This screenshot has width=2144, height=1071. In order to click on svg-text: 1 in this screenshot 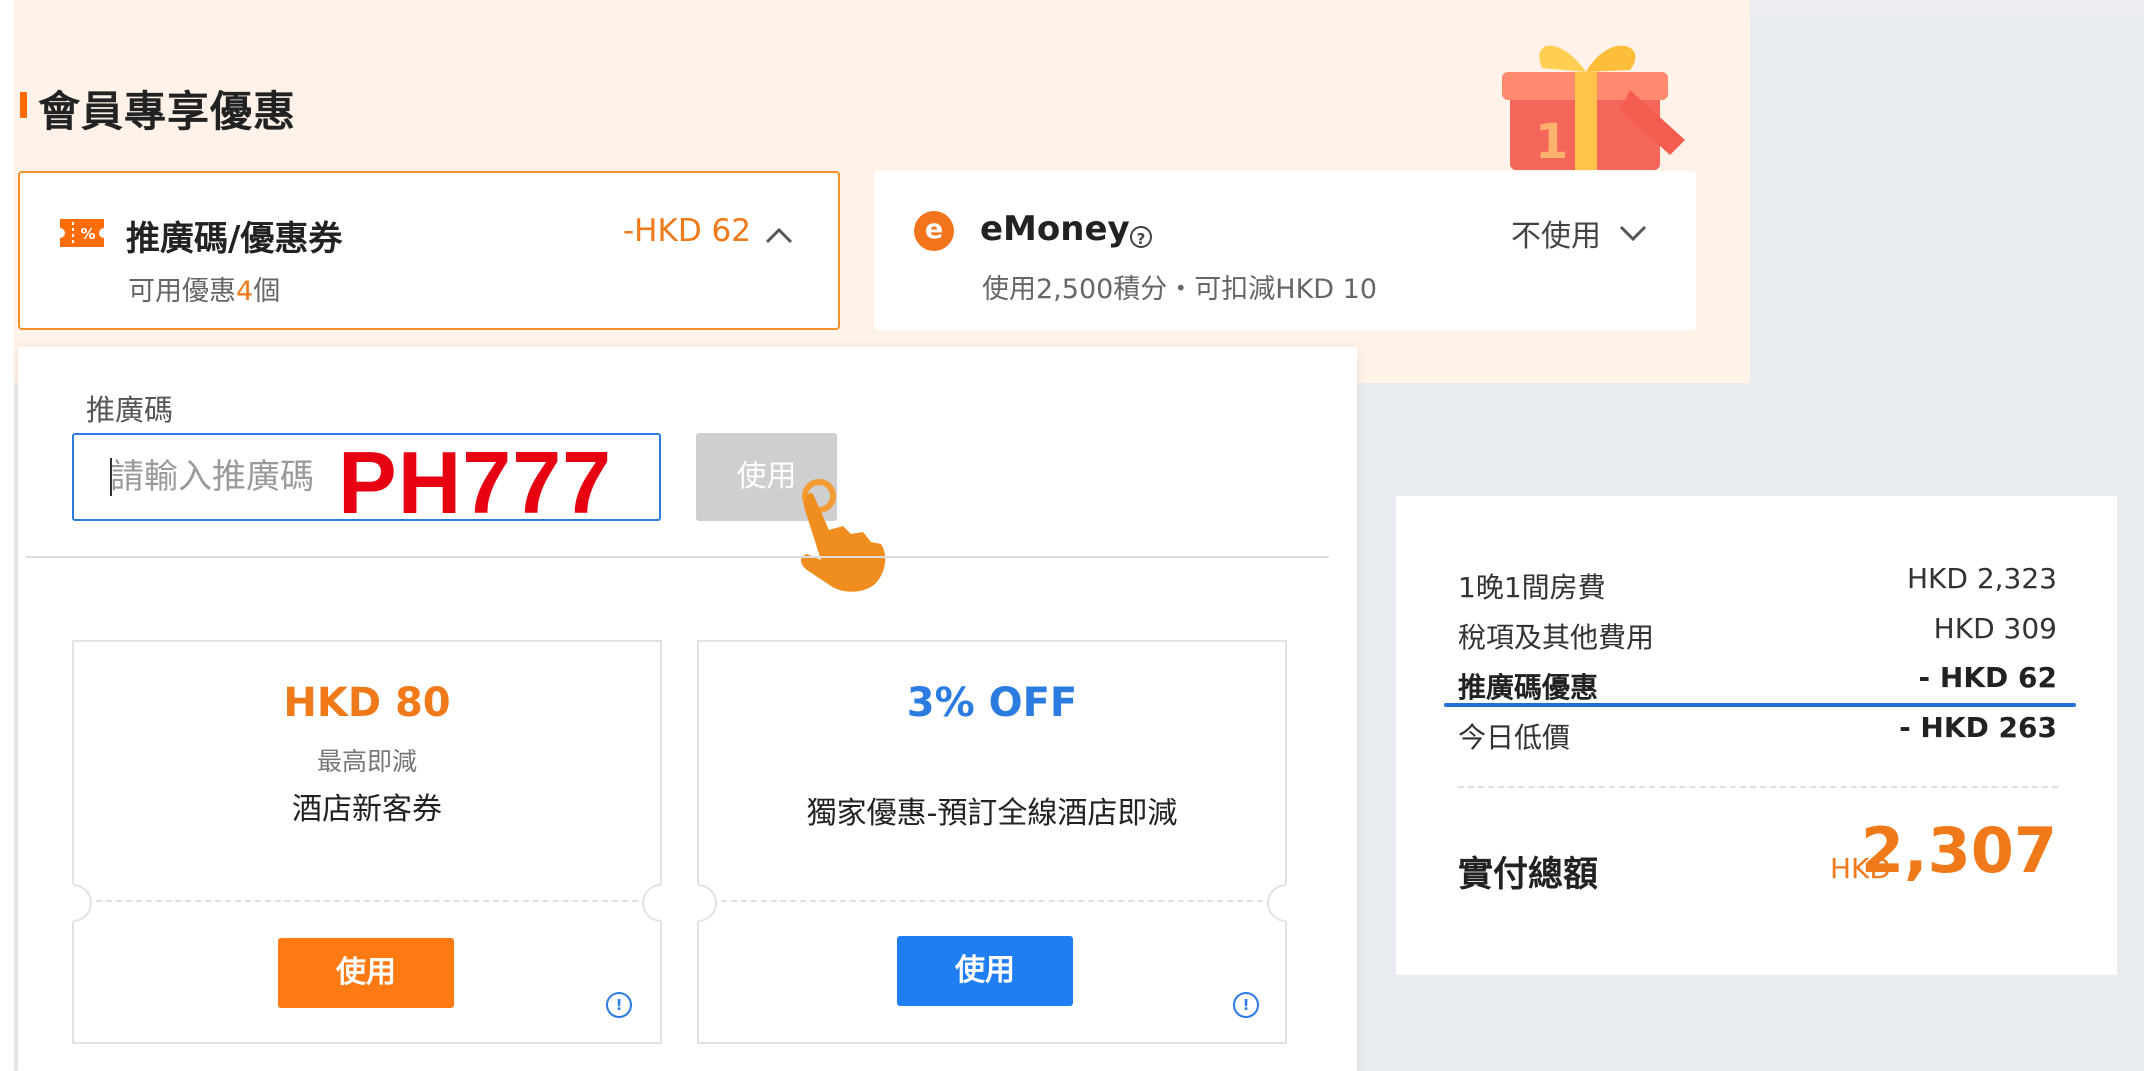, I will do `click(1551, 142)`.